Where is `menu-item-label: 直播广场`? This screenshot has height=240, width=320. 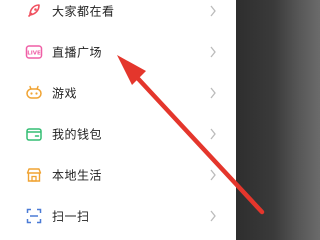 menu-item-label: 直播广场 is located at coordinates (77, 52).